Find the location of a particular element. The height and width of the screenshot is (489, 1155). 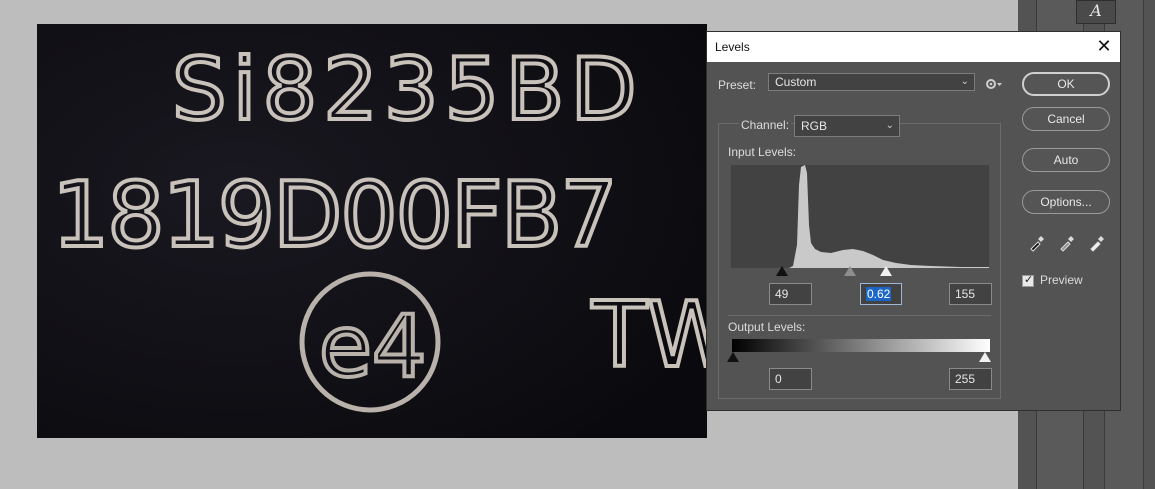

output-gradient is located at coordinates (861, 345).